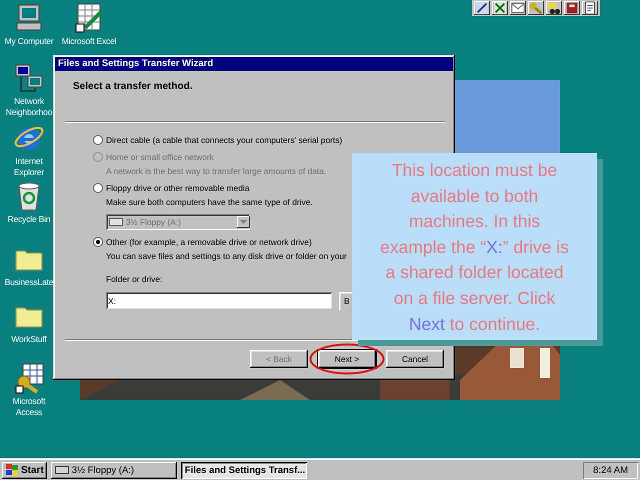 The image size is (640, 480). Describe the element at coordinates (610, 470) in the screenshot. I see `clock: 8:24 AM` at that location.